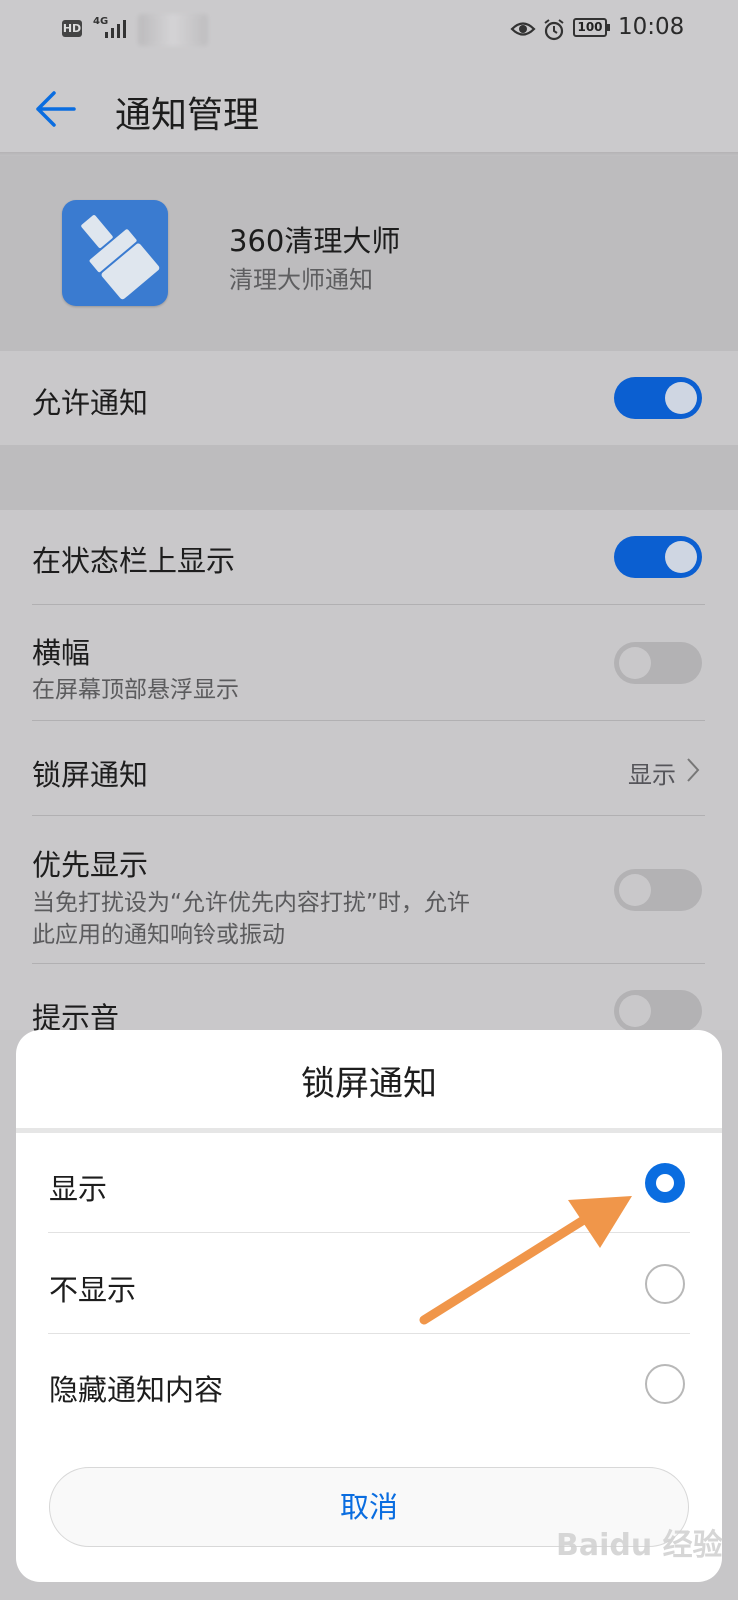 This screenshot has width=738, height=1600. I want to click on allow-notifications-label: 允许通知, so click(90, 403).